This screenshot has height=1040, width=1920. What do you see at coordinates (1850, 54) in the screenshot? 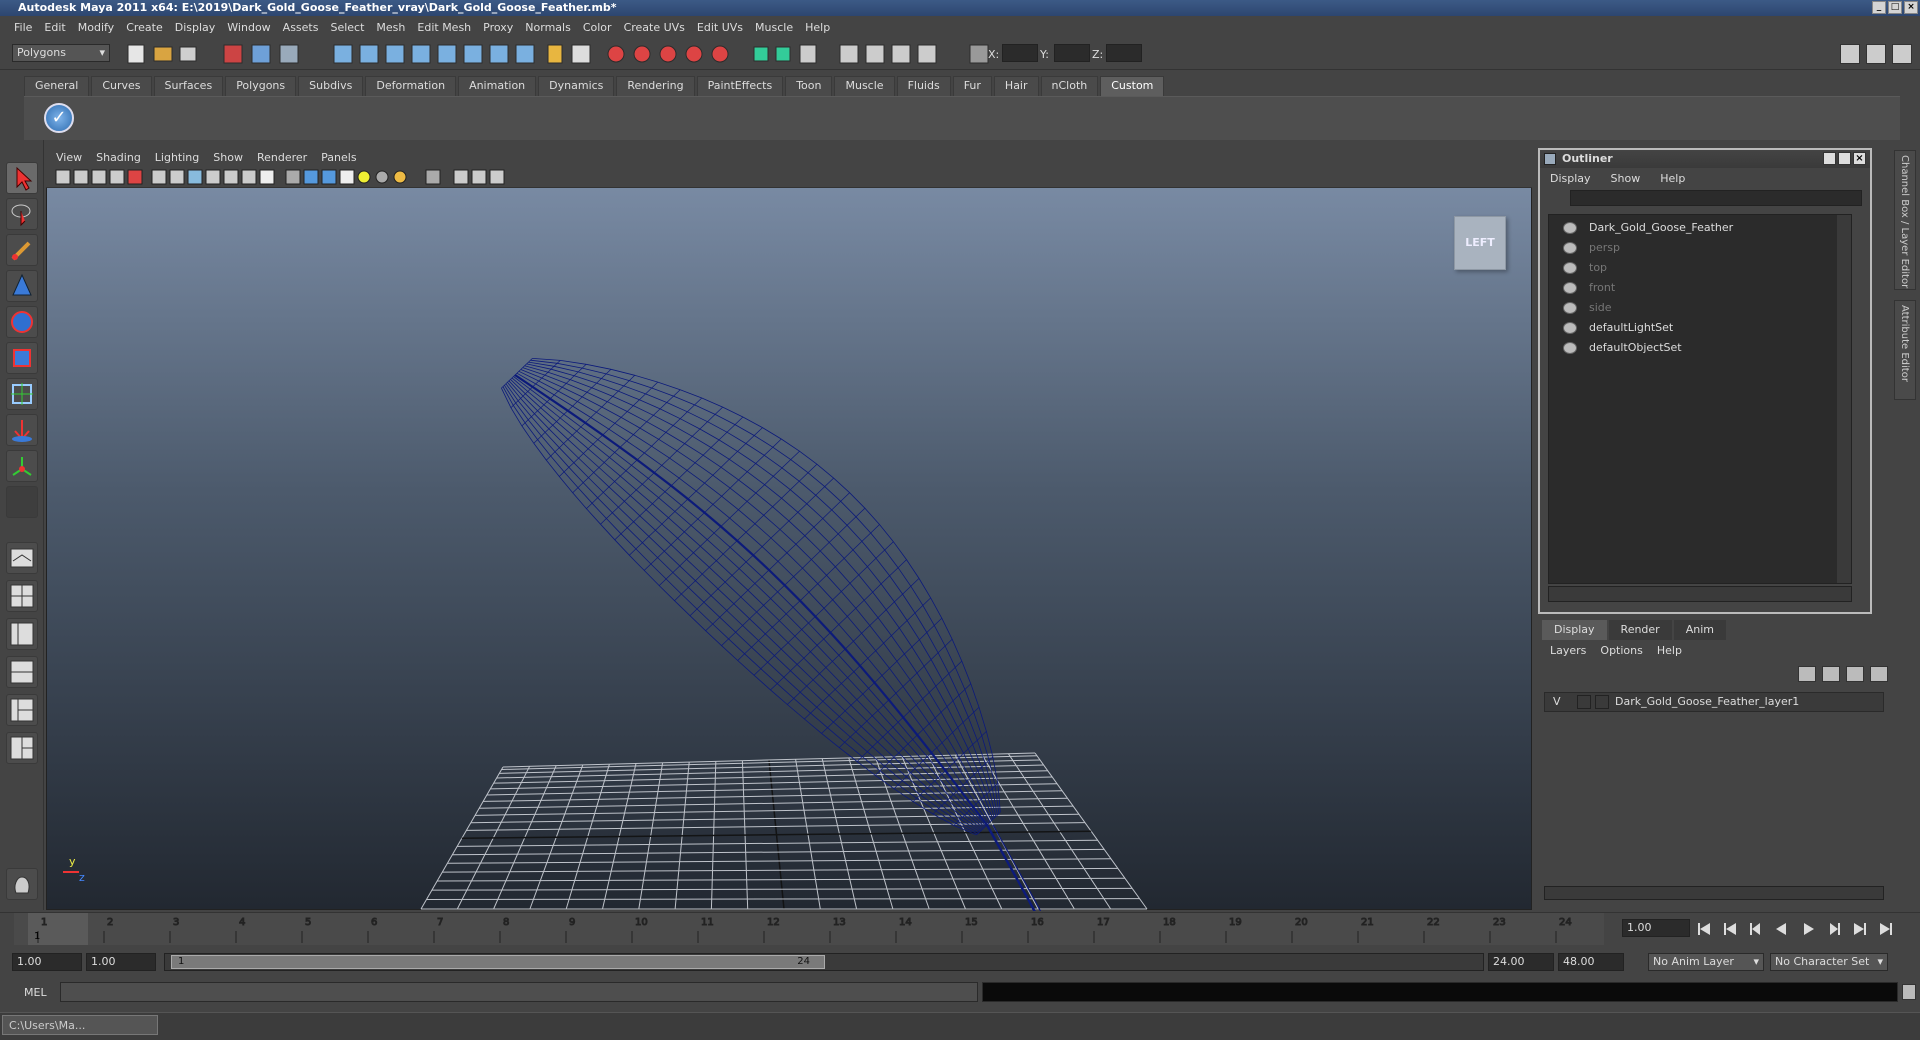
I see `channel-box-toggle-icon` at bounding box center [1850, 54].